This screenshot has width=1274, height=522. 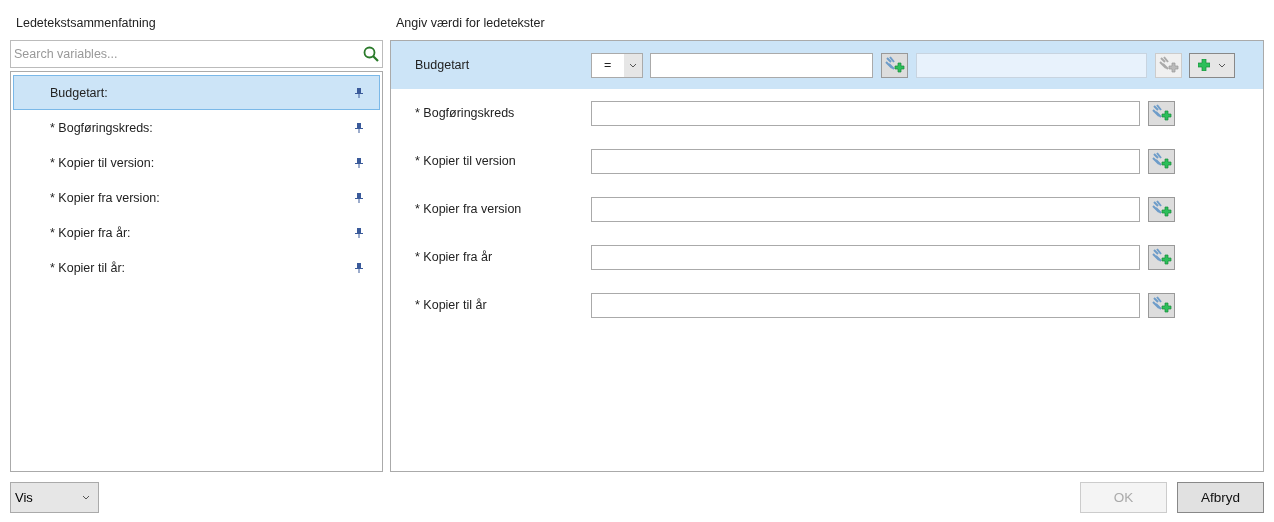 I want to click on item-label: * Bogføringskreds:, so click(x=101, y=127).